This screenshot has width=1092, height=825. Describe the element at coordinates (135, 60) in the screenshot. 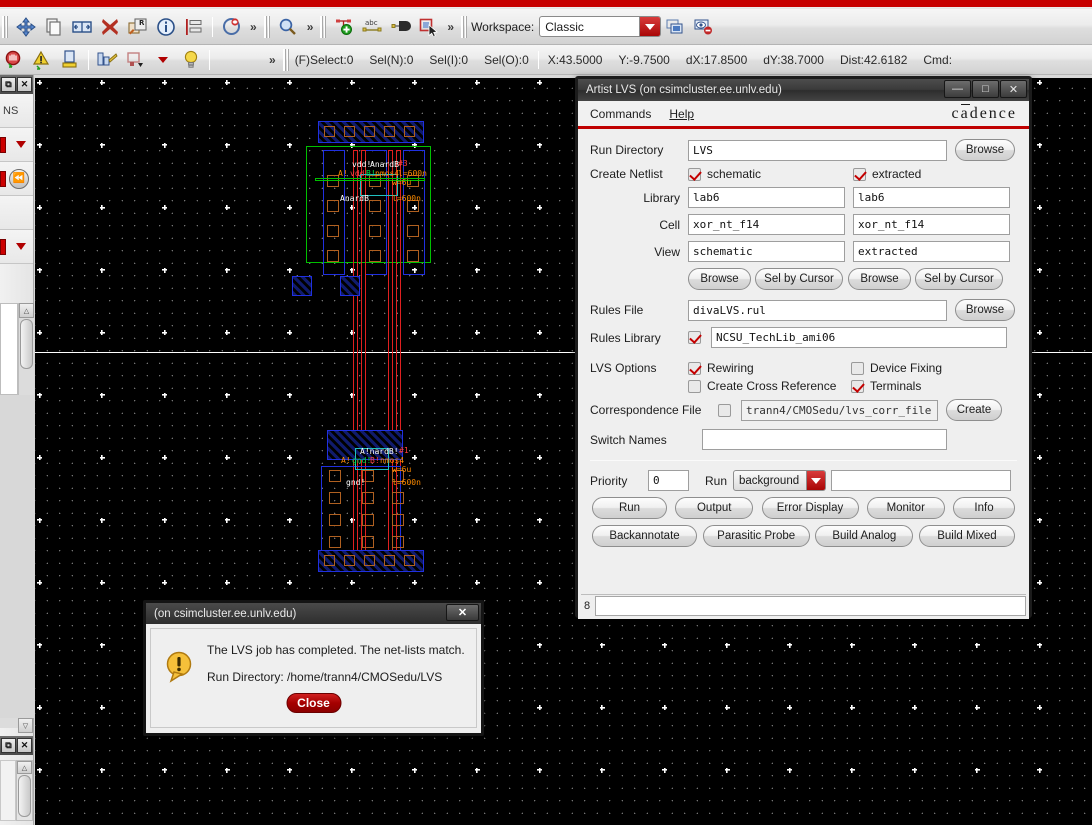

I see `select-mode-icon` at that location.